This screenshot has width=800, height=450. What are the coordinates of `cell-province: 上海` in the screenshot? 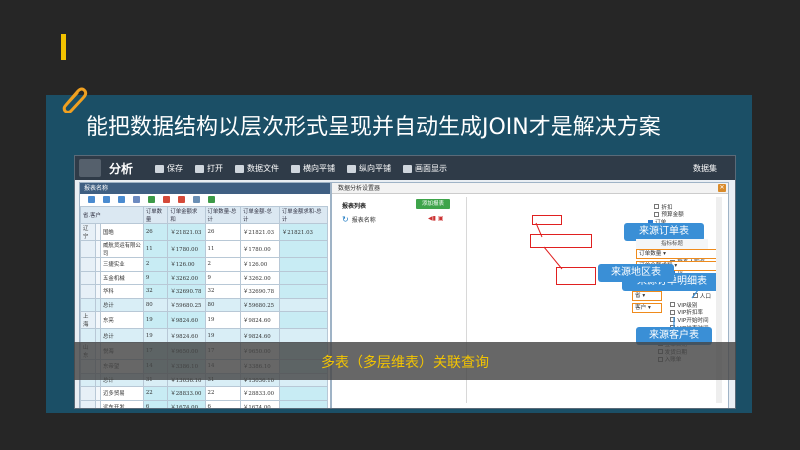 It's located at (88, 320).